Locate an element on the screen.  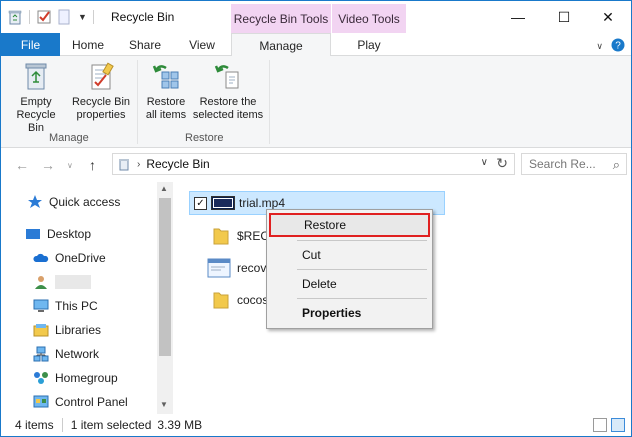
nav-label: Homegroup is located at coordinates (86, 378).